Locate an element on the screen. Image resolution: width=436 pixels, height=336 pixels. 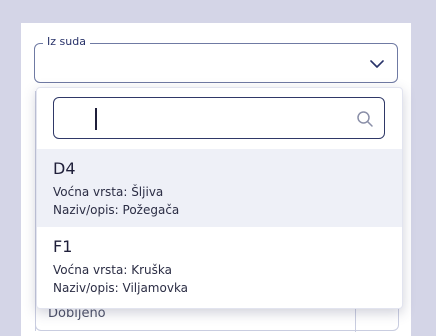
search-icon is located at coordinates (365, 119).